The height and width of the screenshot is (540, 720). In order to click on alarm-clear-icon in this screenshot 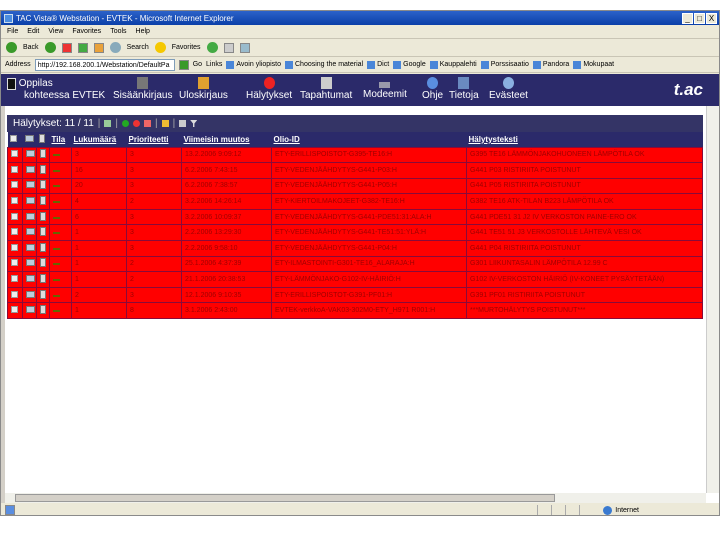, I will do `click(147, 123)`.